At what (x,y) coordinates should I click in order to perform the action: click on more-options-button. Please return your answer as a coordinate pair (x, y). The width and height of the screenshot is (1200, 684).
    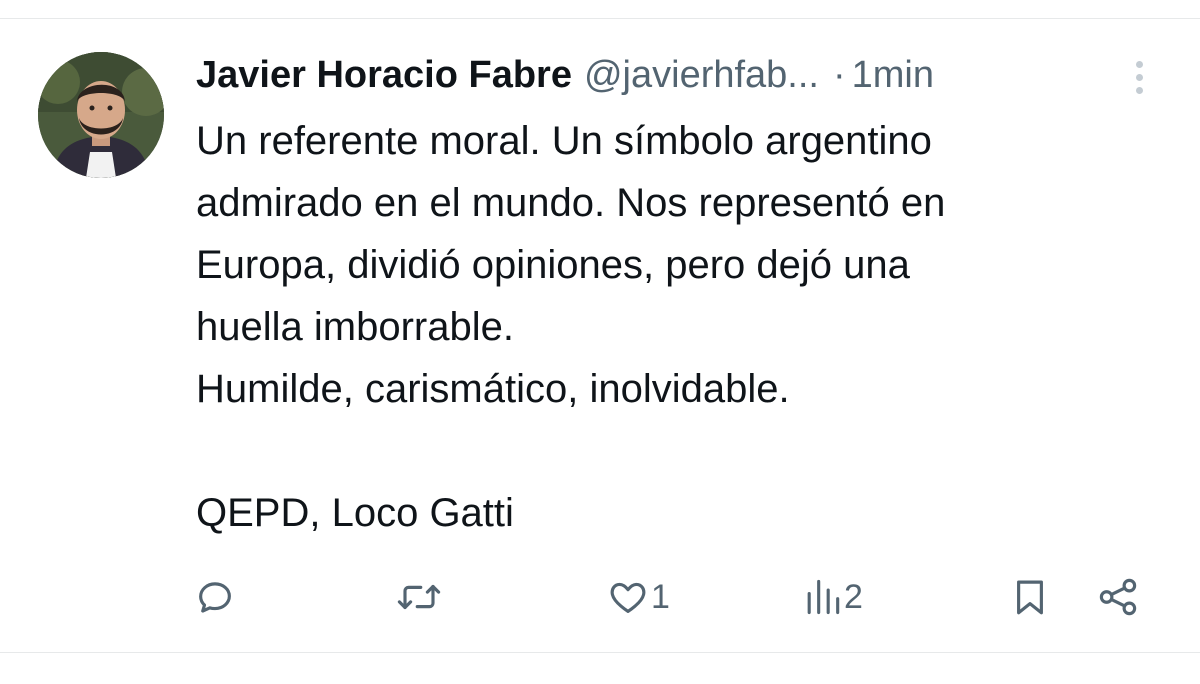
    Looking at the image, I should click on (1139, 77).